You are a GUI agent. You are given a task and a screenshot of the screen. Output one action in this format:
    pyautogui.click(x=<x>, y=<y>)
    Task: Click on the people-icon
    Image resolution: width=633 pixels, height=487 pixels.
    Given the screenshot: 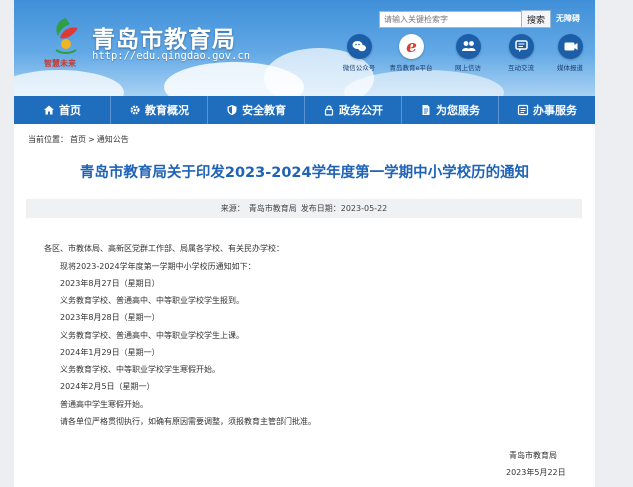 What is the action you would take?
    pyautogui.click(x=468, y=46)
    